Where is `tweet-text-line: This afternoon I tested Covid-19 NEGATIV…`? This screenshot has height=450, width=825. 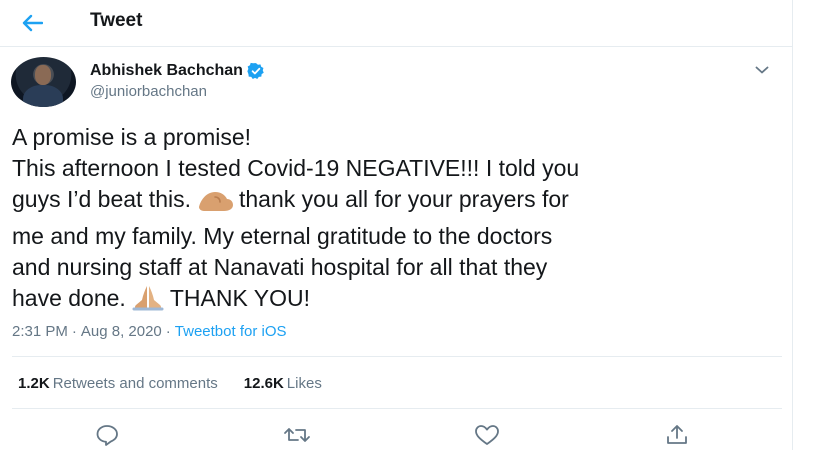 tweet-text-line: This afternoon I tested Covid-19 NEGATIV… is located at coordinates (296, 168).